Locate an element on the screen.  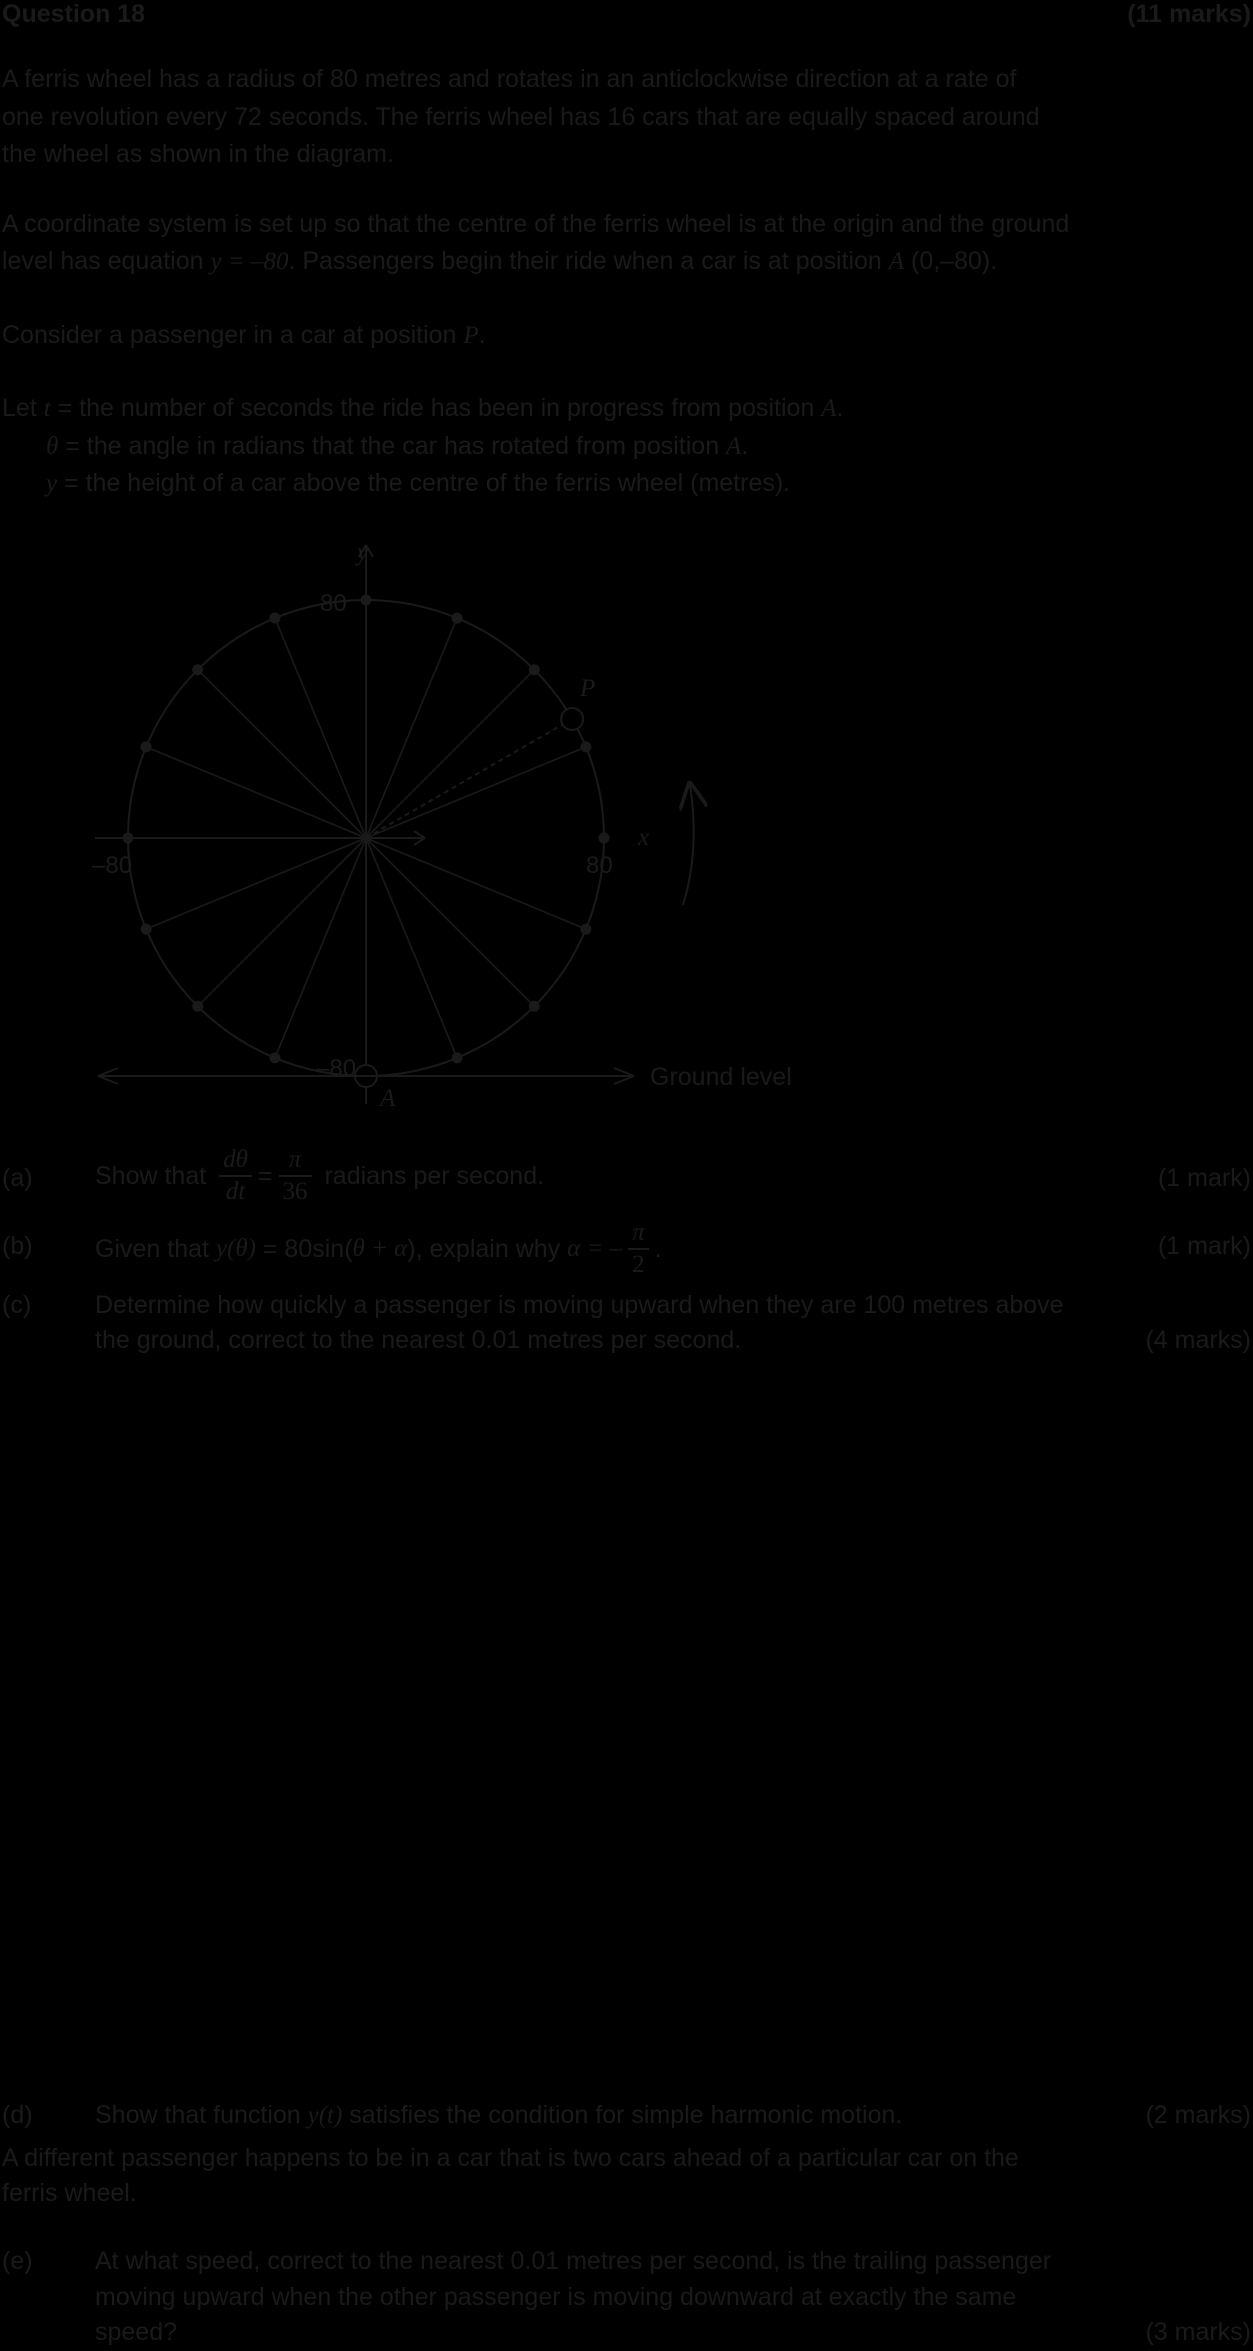
part-a-label: (a) is located at coordinates (17, 1178).